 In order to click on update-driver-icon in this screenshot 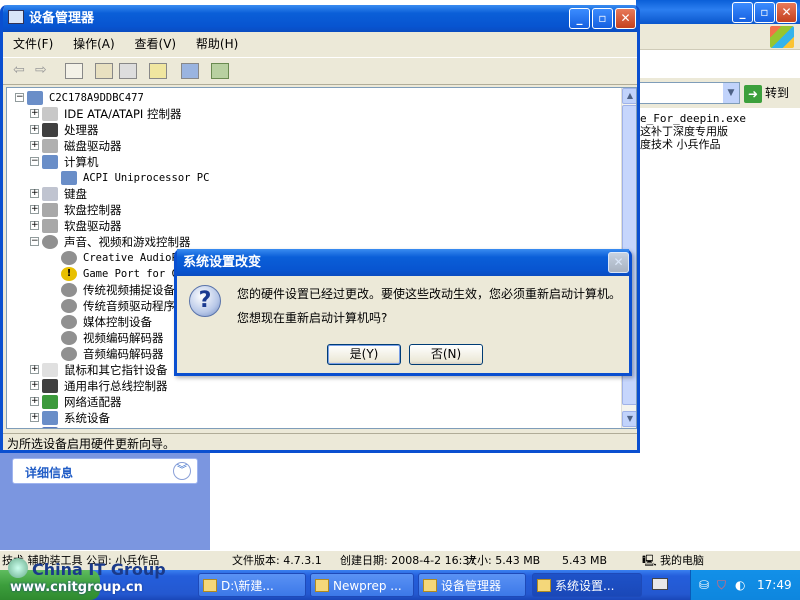, I will do `click(220, 71)`.